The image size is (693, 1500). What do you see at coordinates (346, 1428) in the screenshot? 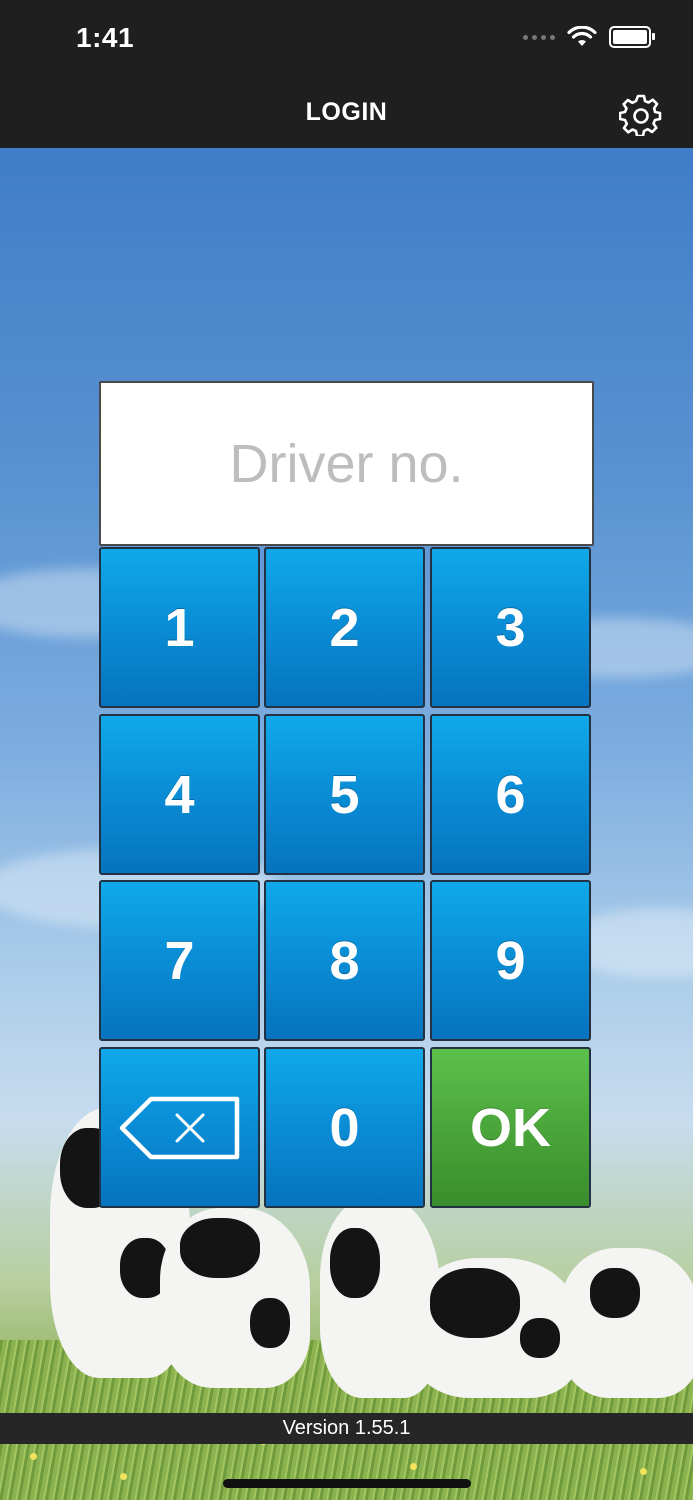
I see `version-label: Version 1.55.1` at bounding box center [346, 1428].